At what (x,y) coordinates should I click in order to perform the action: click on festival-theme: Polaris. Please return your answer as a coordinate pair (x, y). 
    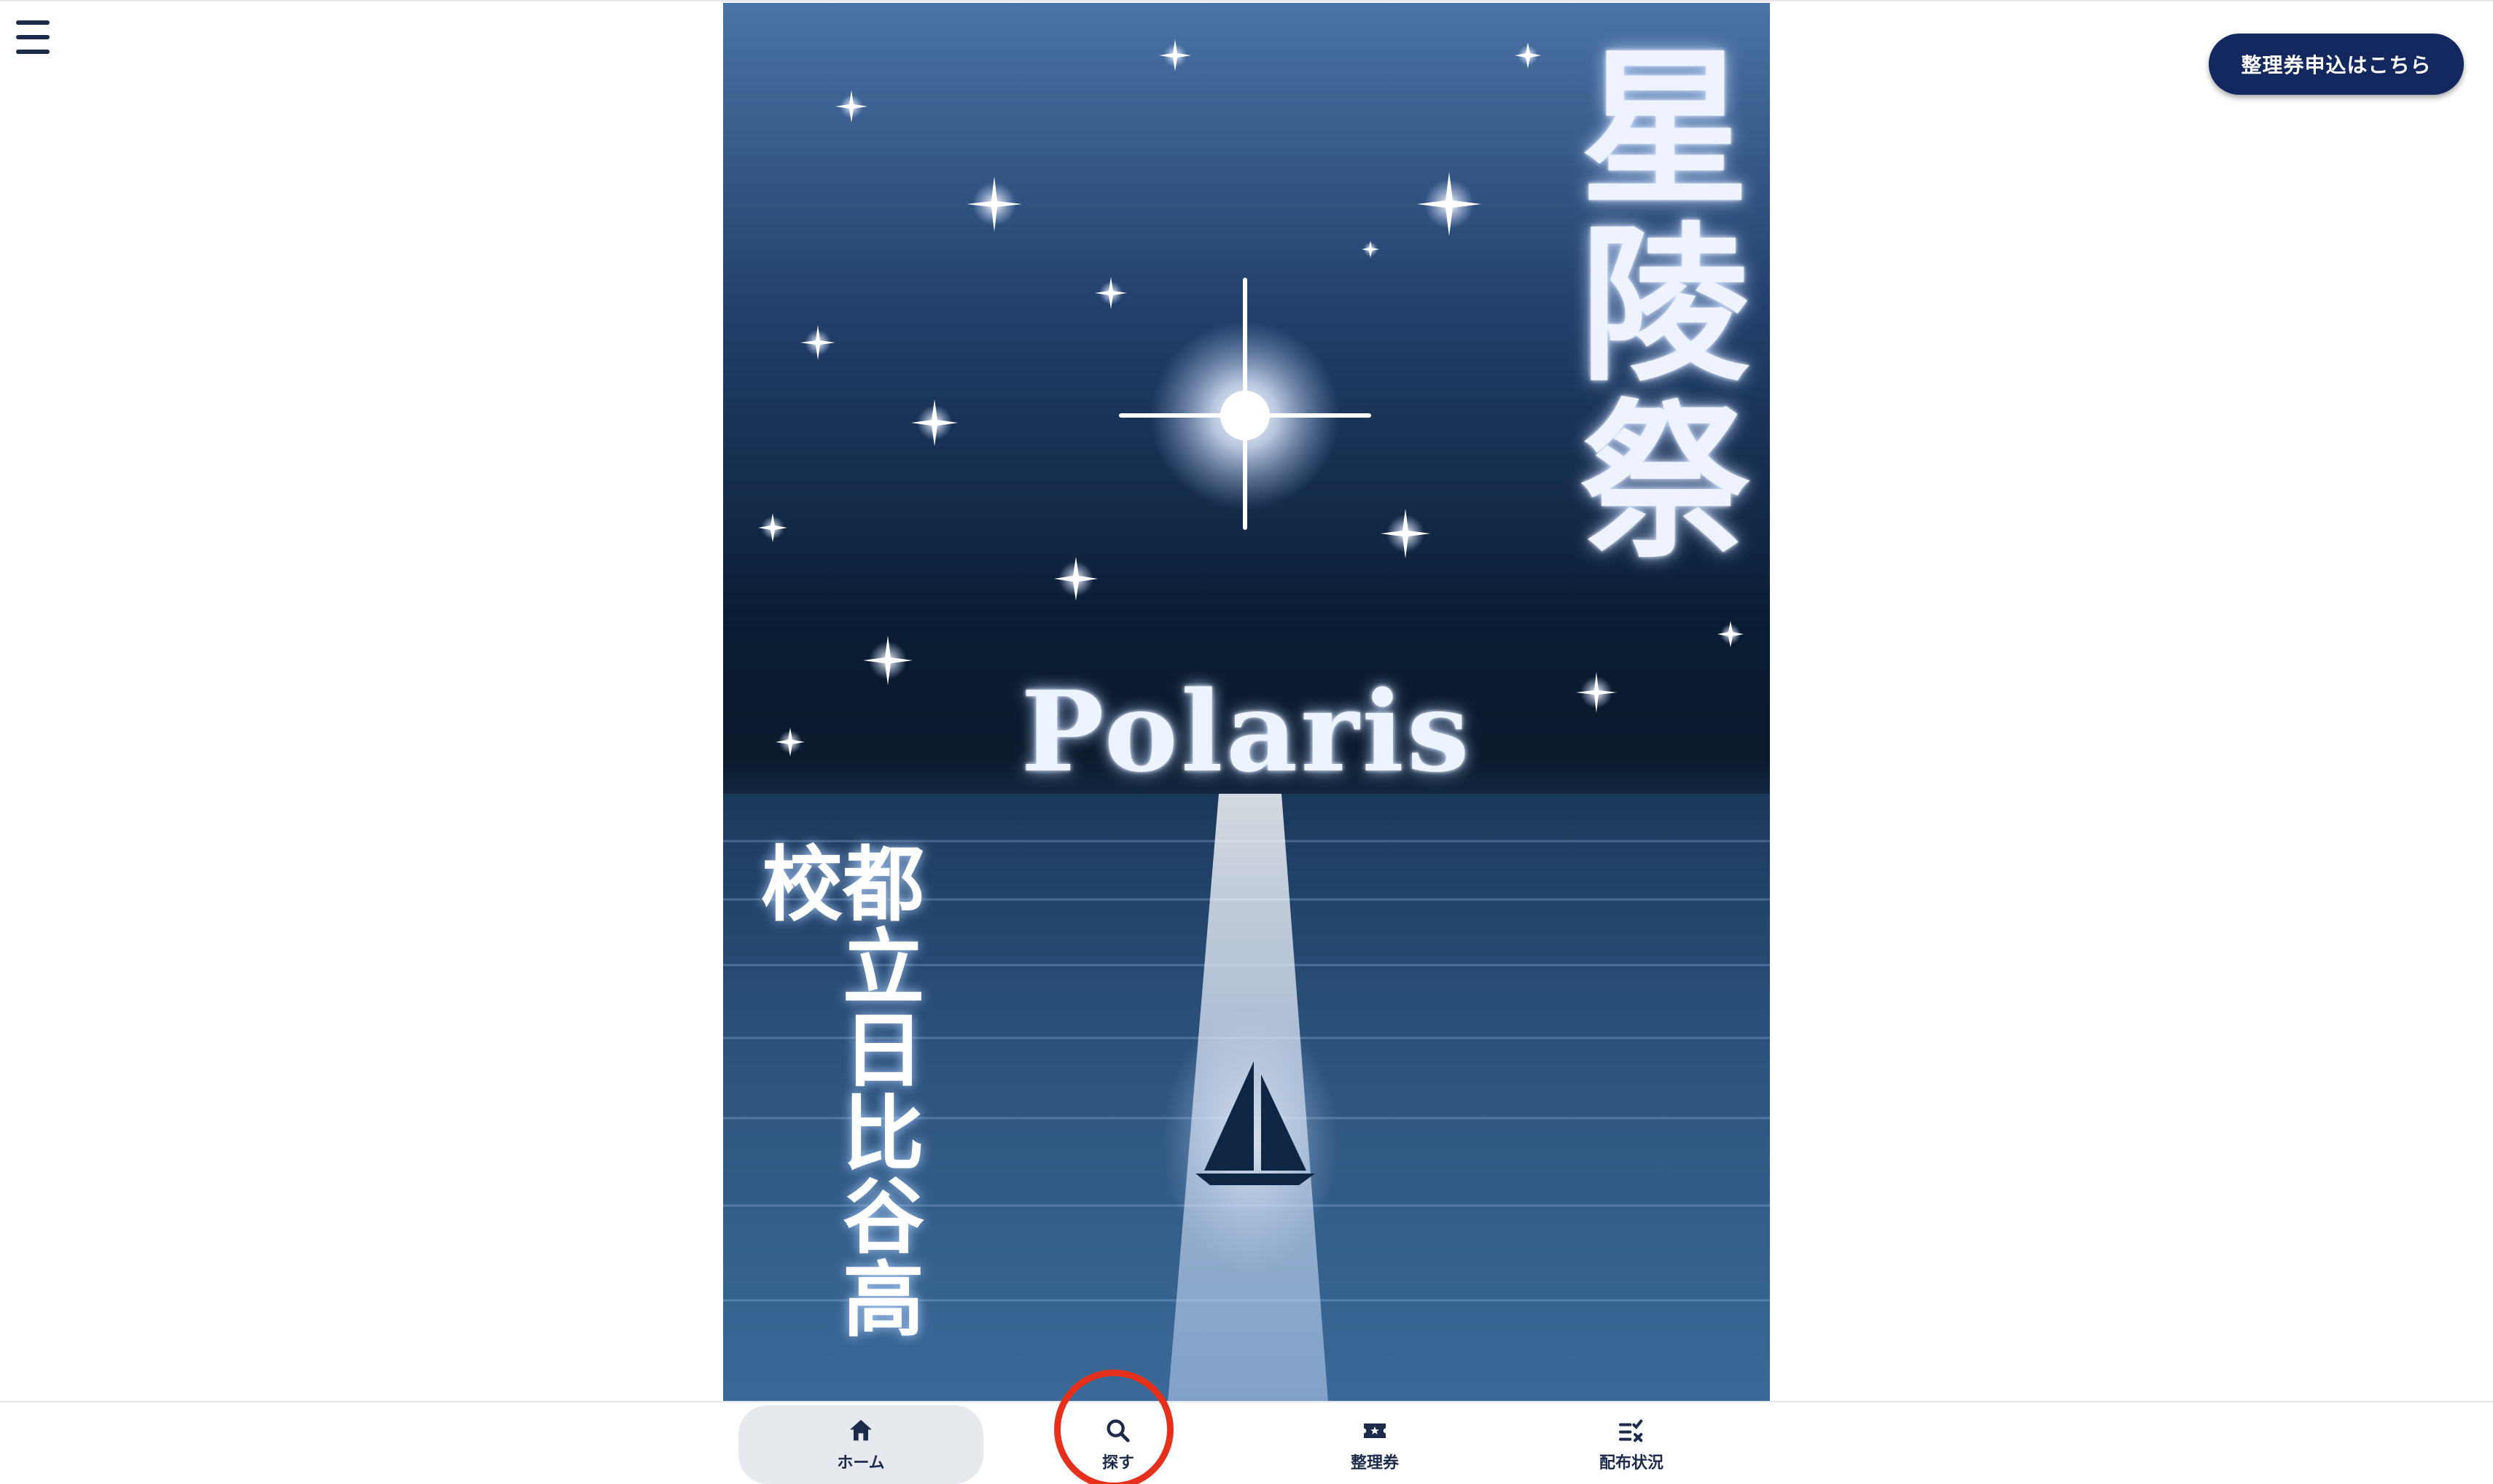
    Looking at the image, I should click on (1246, 731).